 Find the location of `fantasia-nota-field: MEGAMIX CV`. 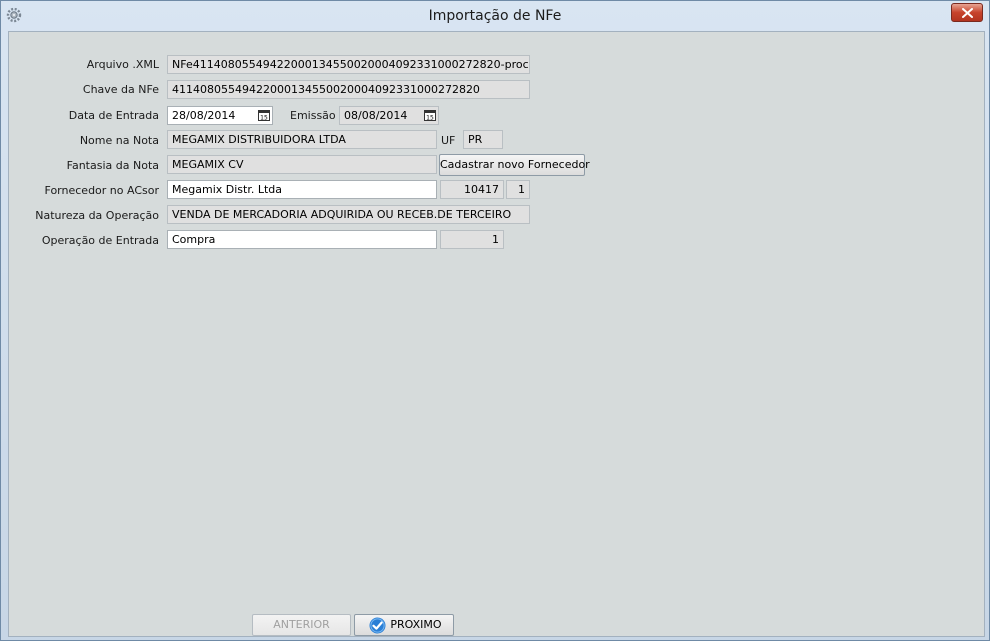

fantasia-nota-field: MEGAMIX CV is located at coordinates (302, 164).